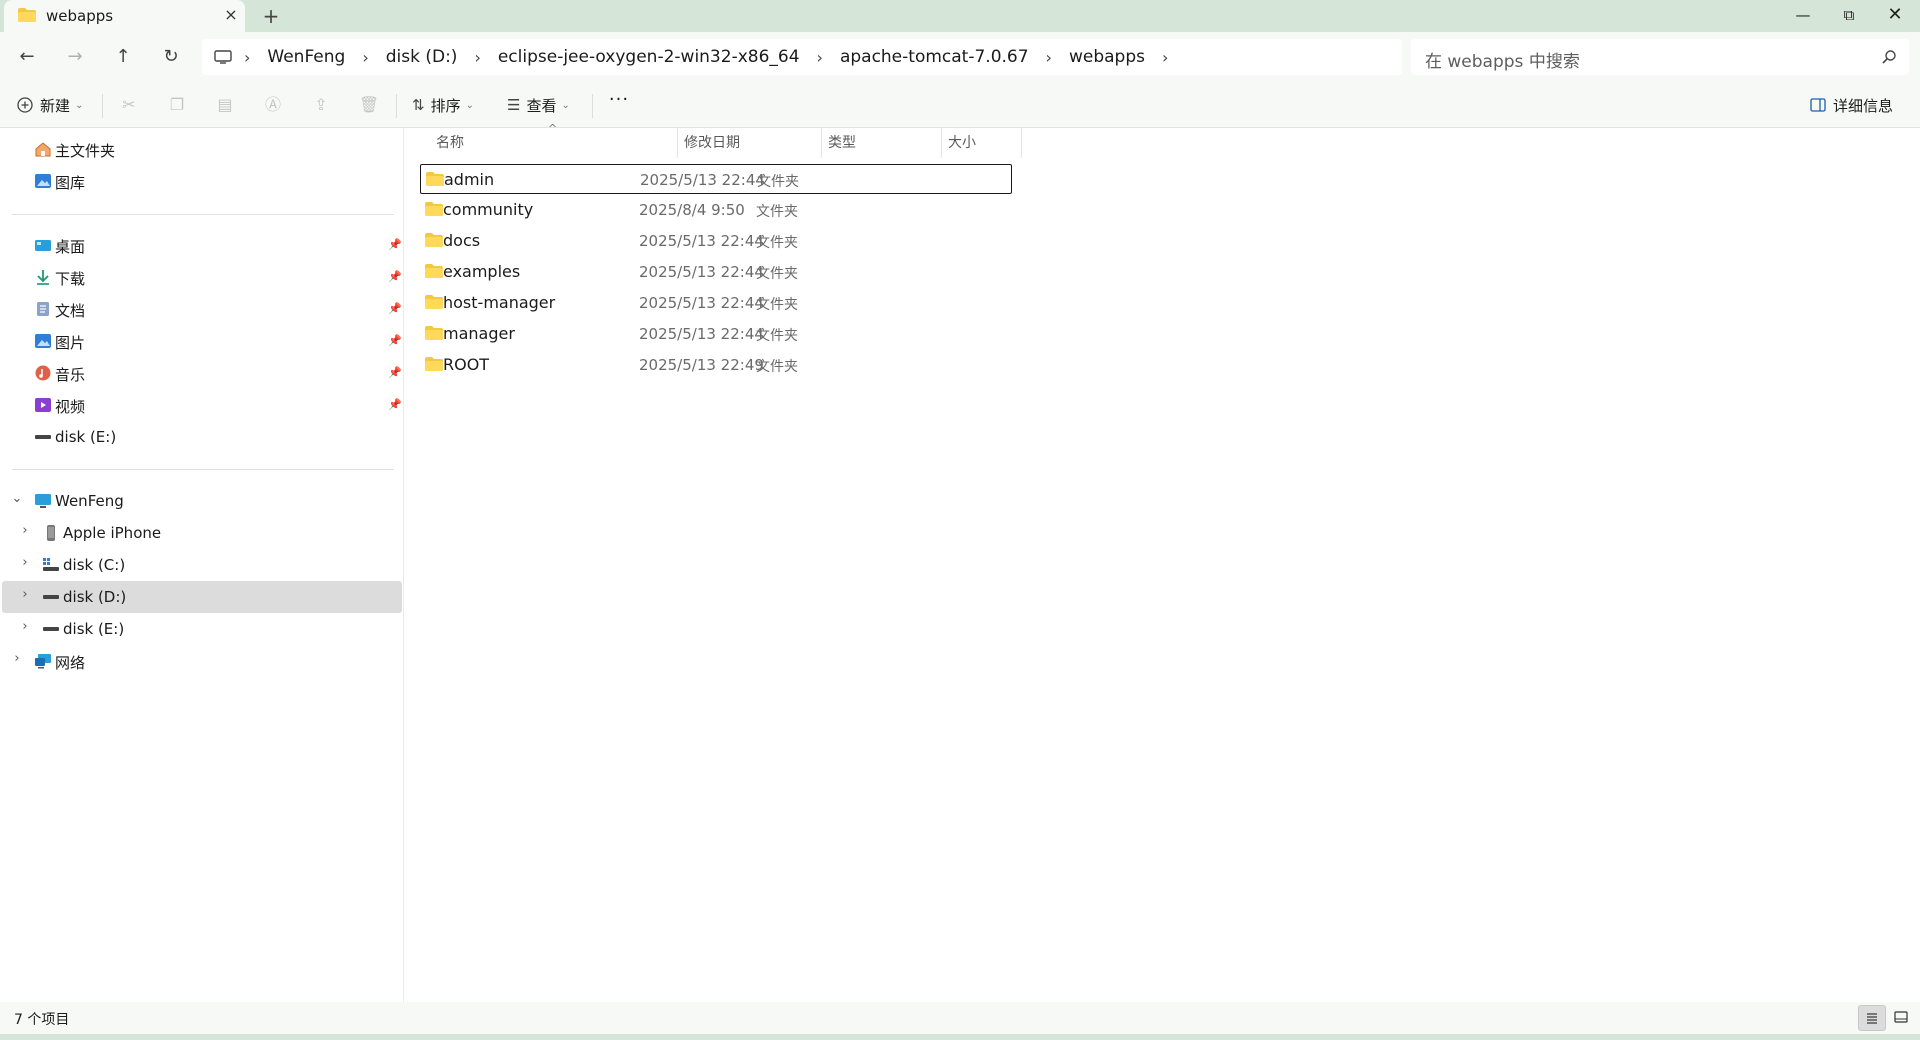 This screenshot has height=1040, width=1920. I want to click on sidebar-item-label: 图库, so click(70, 183).